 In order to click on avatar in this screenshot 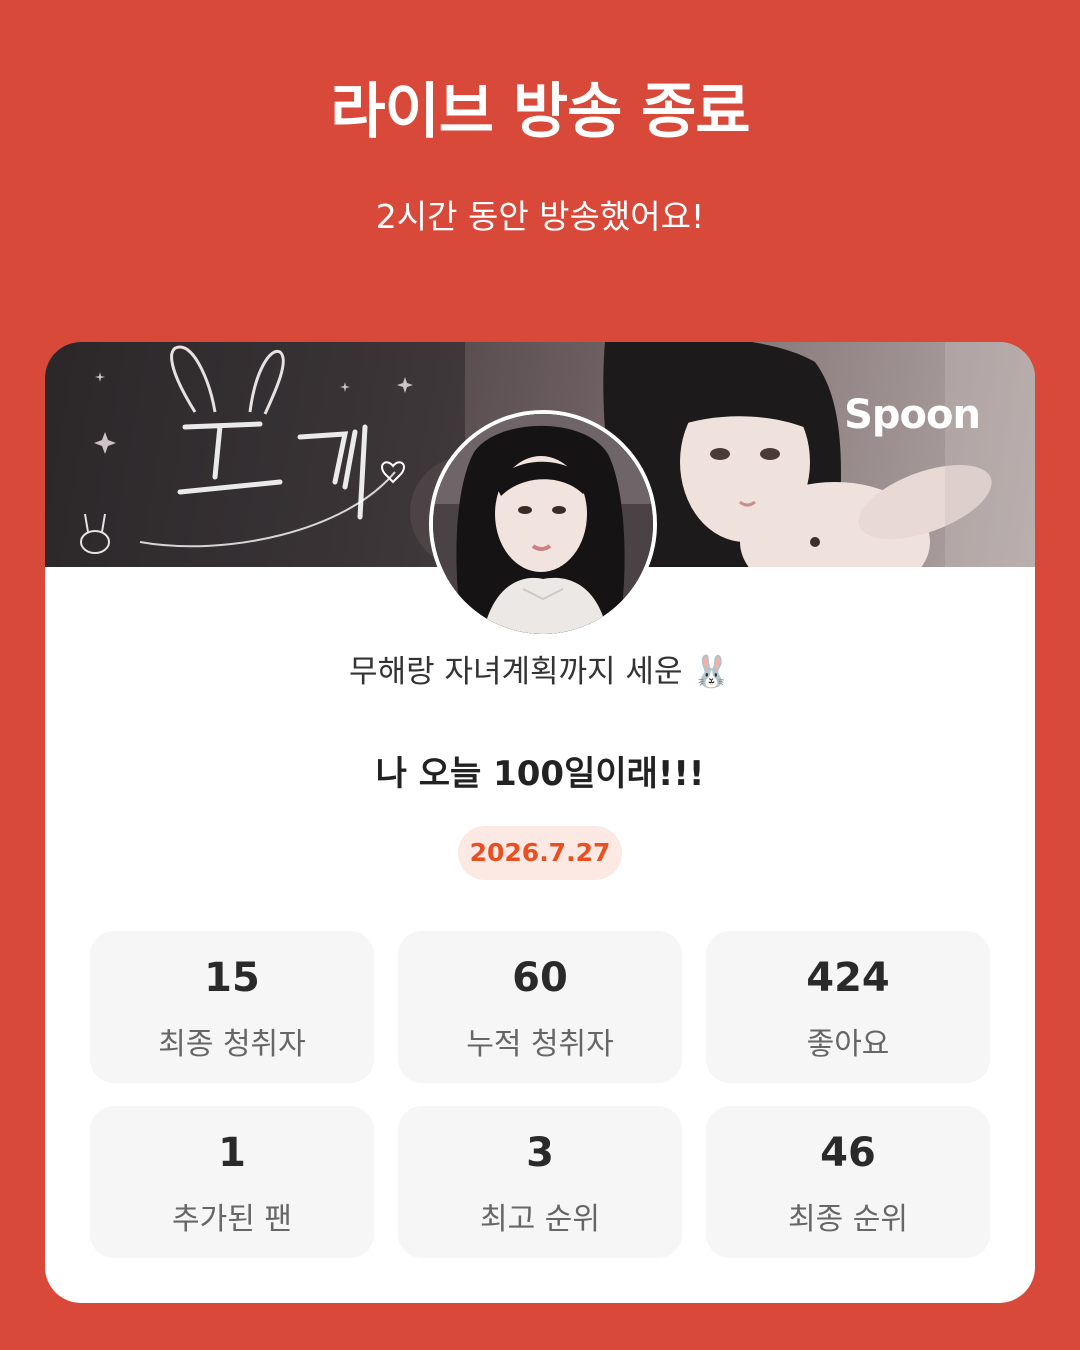, I will do `click(543, 524)`.